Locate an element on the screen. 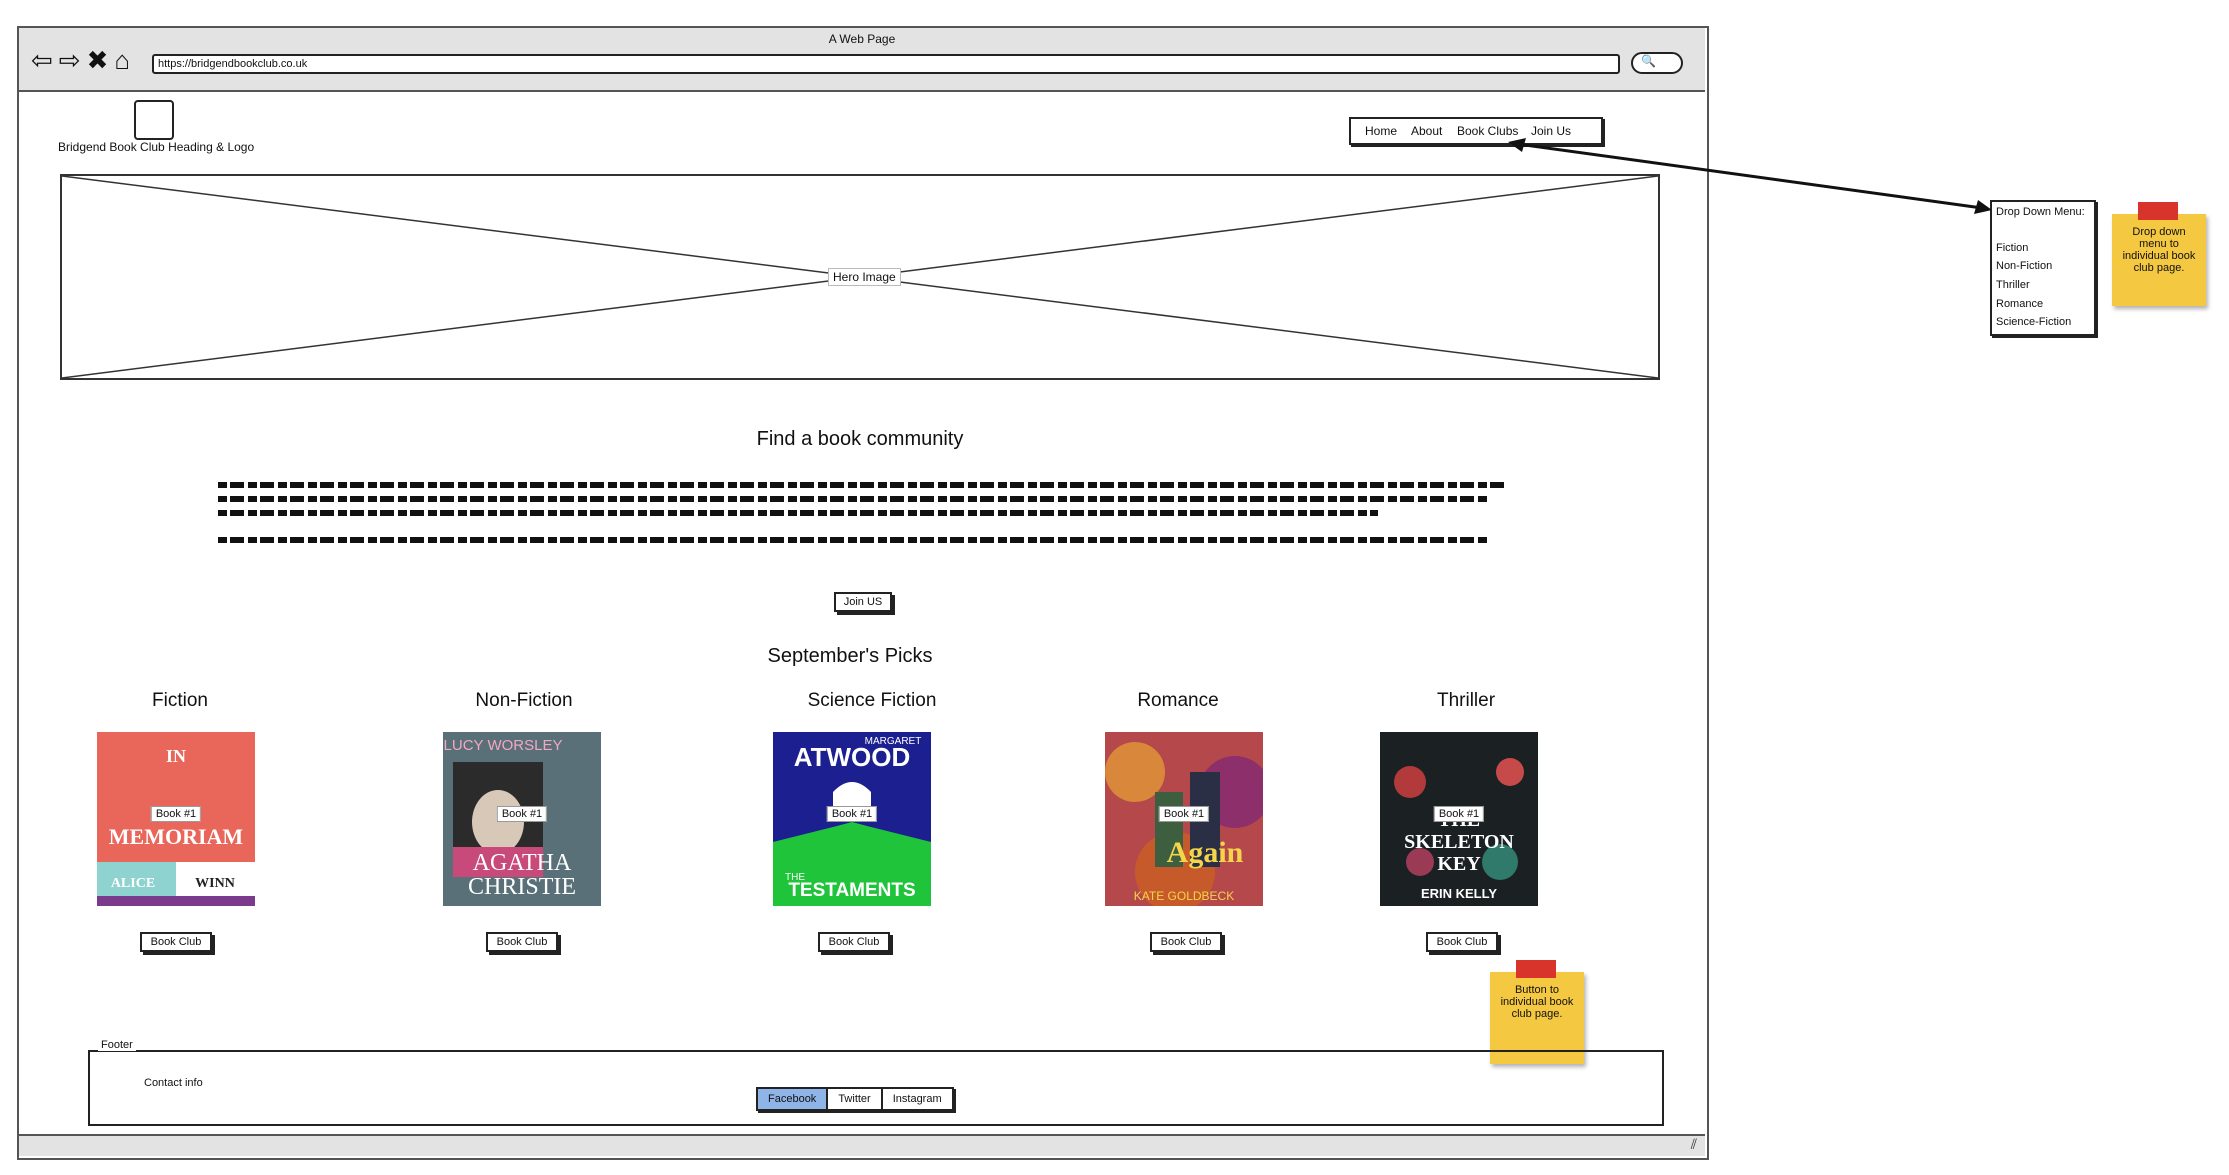 This screenshot has height=1175, width=2229. book-cover-non-fiction: LUCY WORSLEY AGATHA CHRISTIE Book #1 is located at coordinates (522, 819).